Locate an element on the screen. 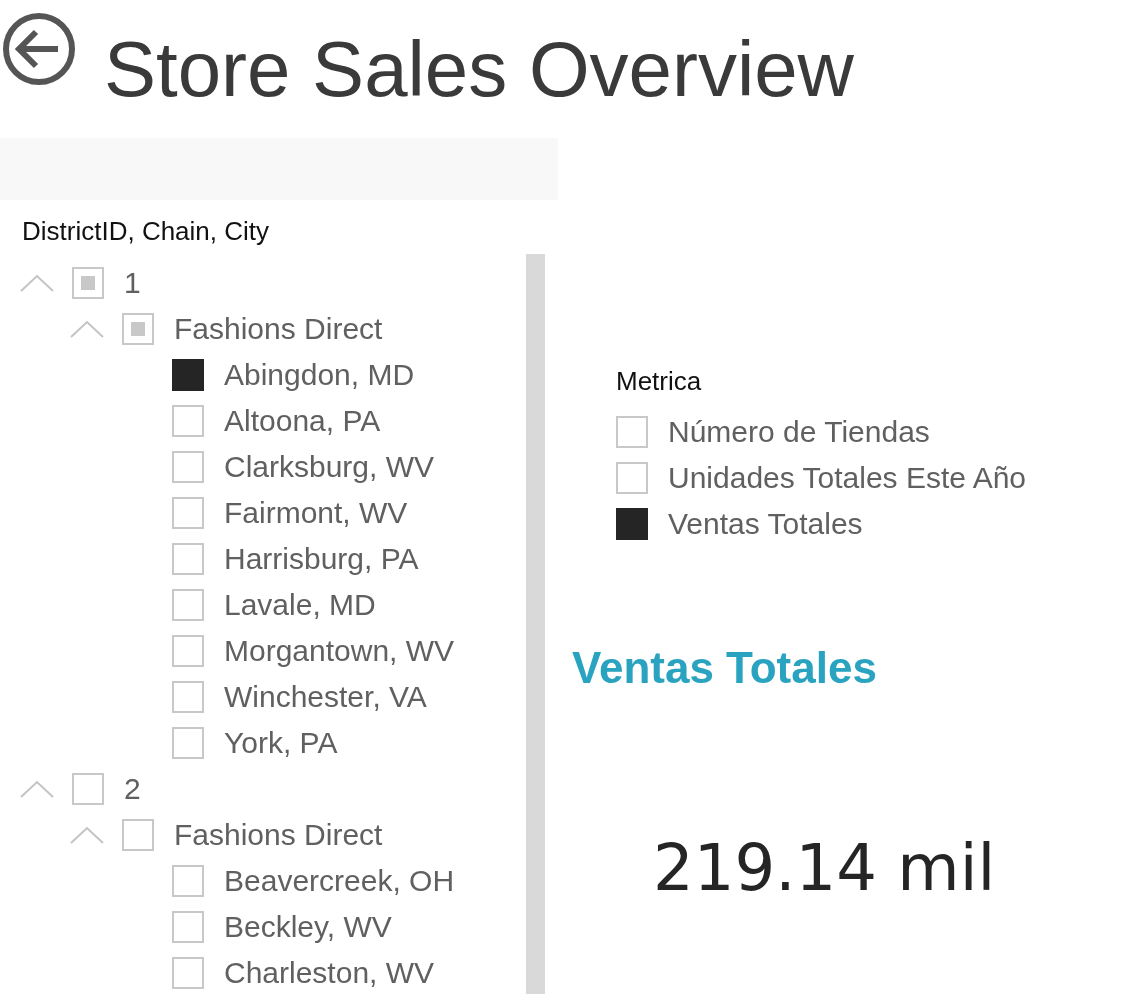 The image size is (1135, 994). tree-item-label: Abingdon, MD is located at coordinates (319, 375).